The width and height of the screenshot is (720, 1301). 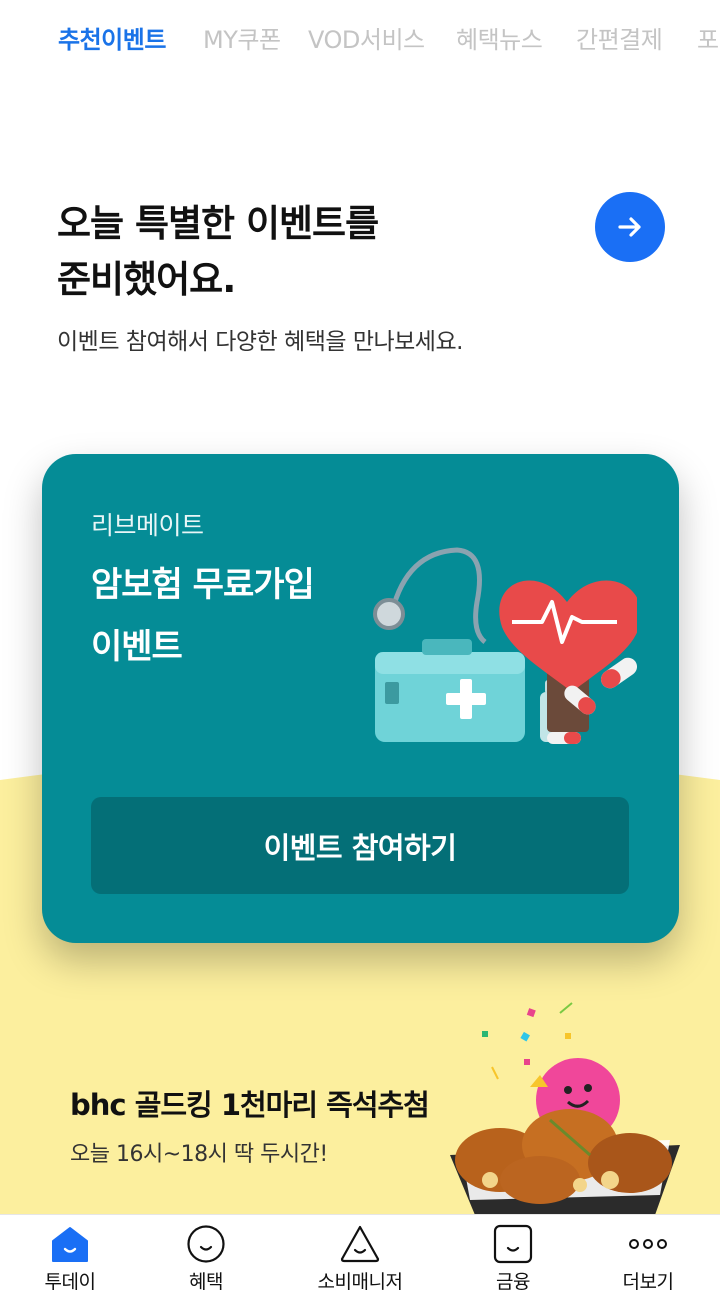 I want to click on nav-spending-manager-label: 소비매니저, so click(x=360, y=1282).